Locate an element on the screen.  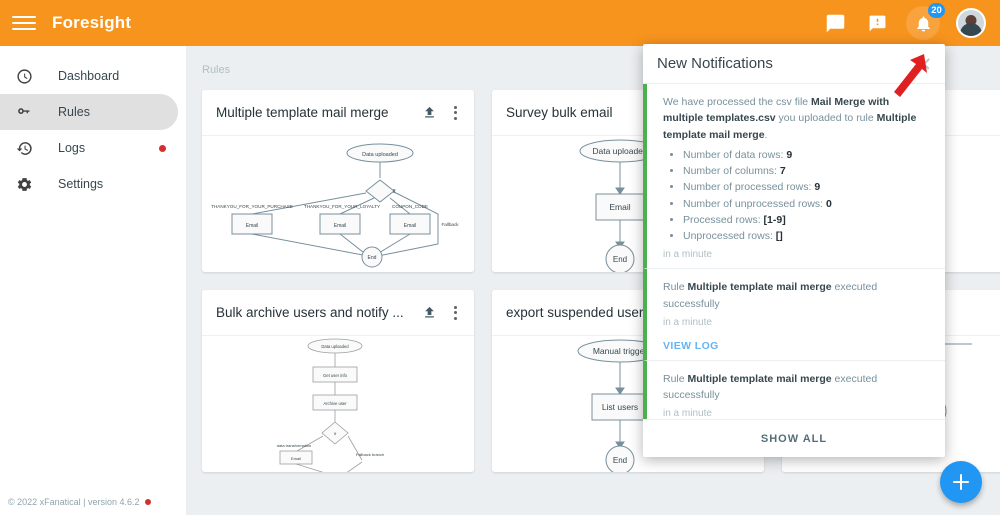
show-all-label: SHOW ALL is located at coordinates (794, 438).